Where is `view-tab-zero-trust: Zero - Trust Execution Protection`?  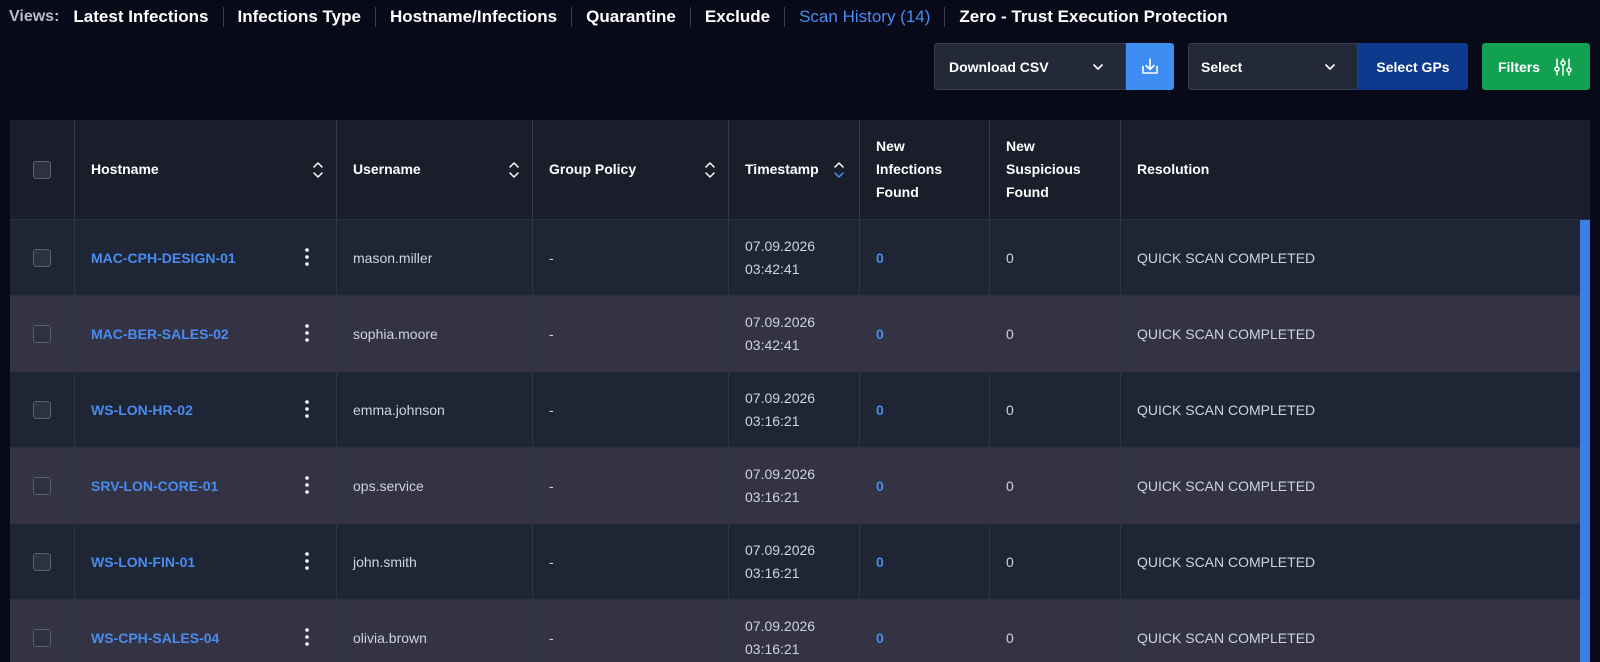
view-tab-zero-trust: Zero - Trust Execution Protection is located at coordinates (1092, 17).